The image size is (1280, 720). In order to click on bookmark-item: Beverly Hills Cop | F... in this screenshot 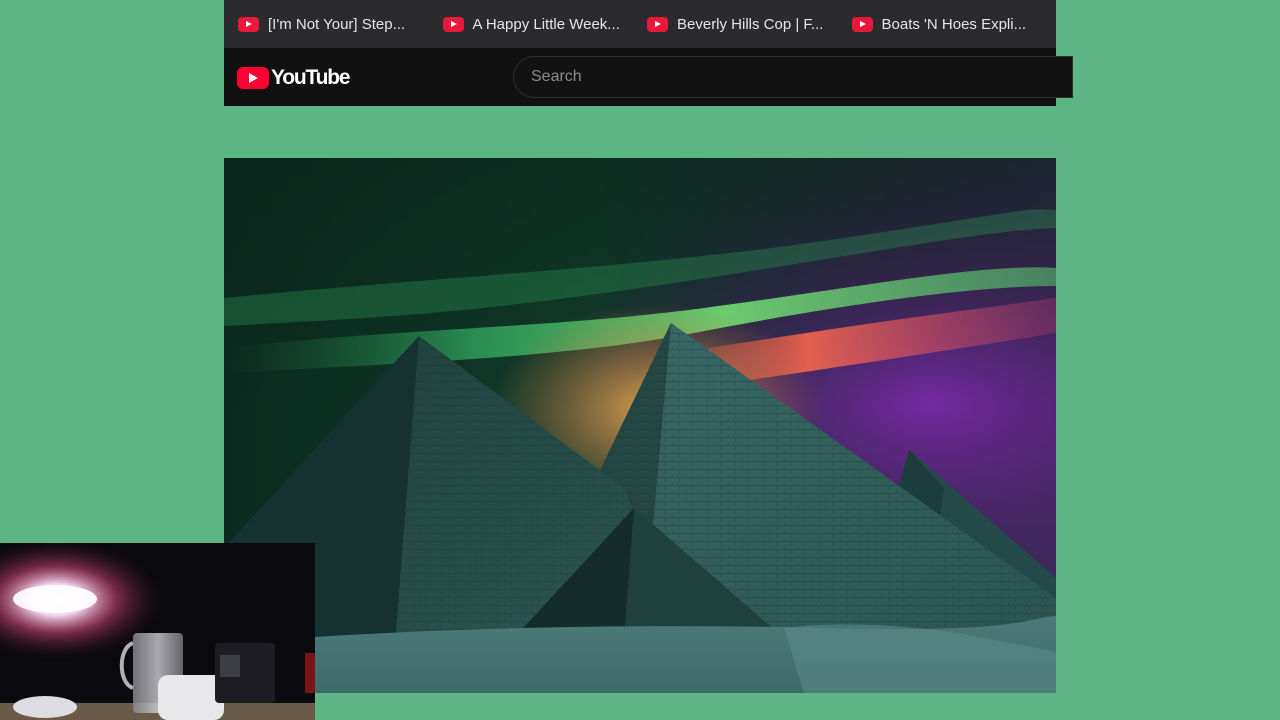, I will do `click(749, 24)`.